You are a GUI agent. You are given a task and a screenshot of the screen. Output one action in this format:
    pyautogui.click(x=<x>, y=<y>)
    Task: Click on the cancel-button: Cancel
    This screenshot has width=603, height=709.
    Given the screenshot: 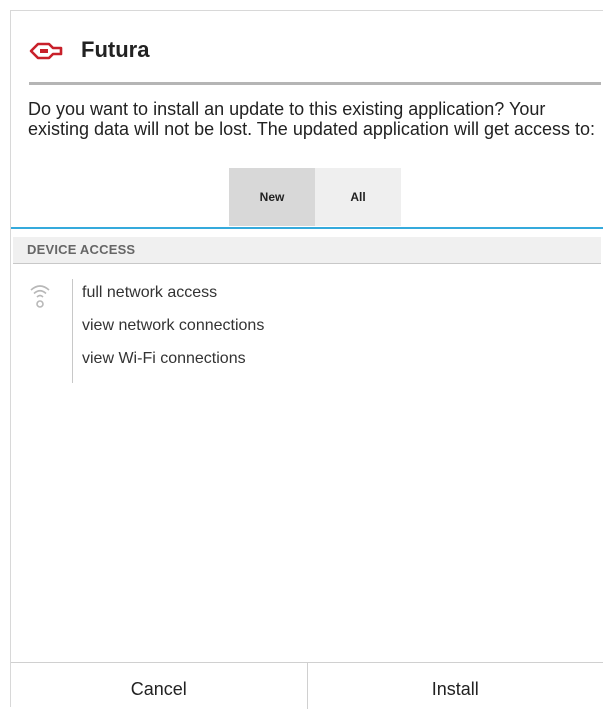 What is the action you would take?
    pyautogui.click(x=159, y=686)
    